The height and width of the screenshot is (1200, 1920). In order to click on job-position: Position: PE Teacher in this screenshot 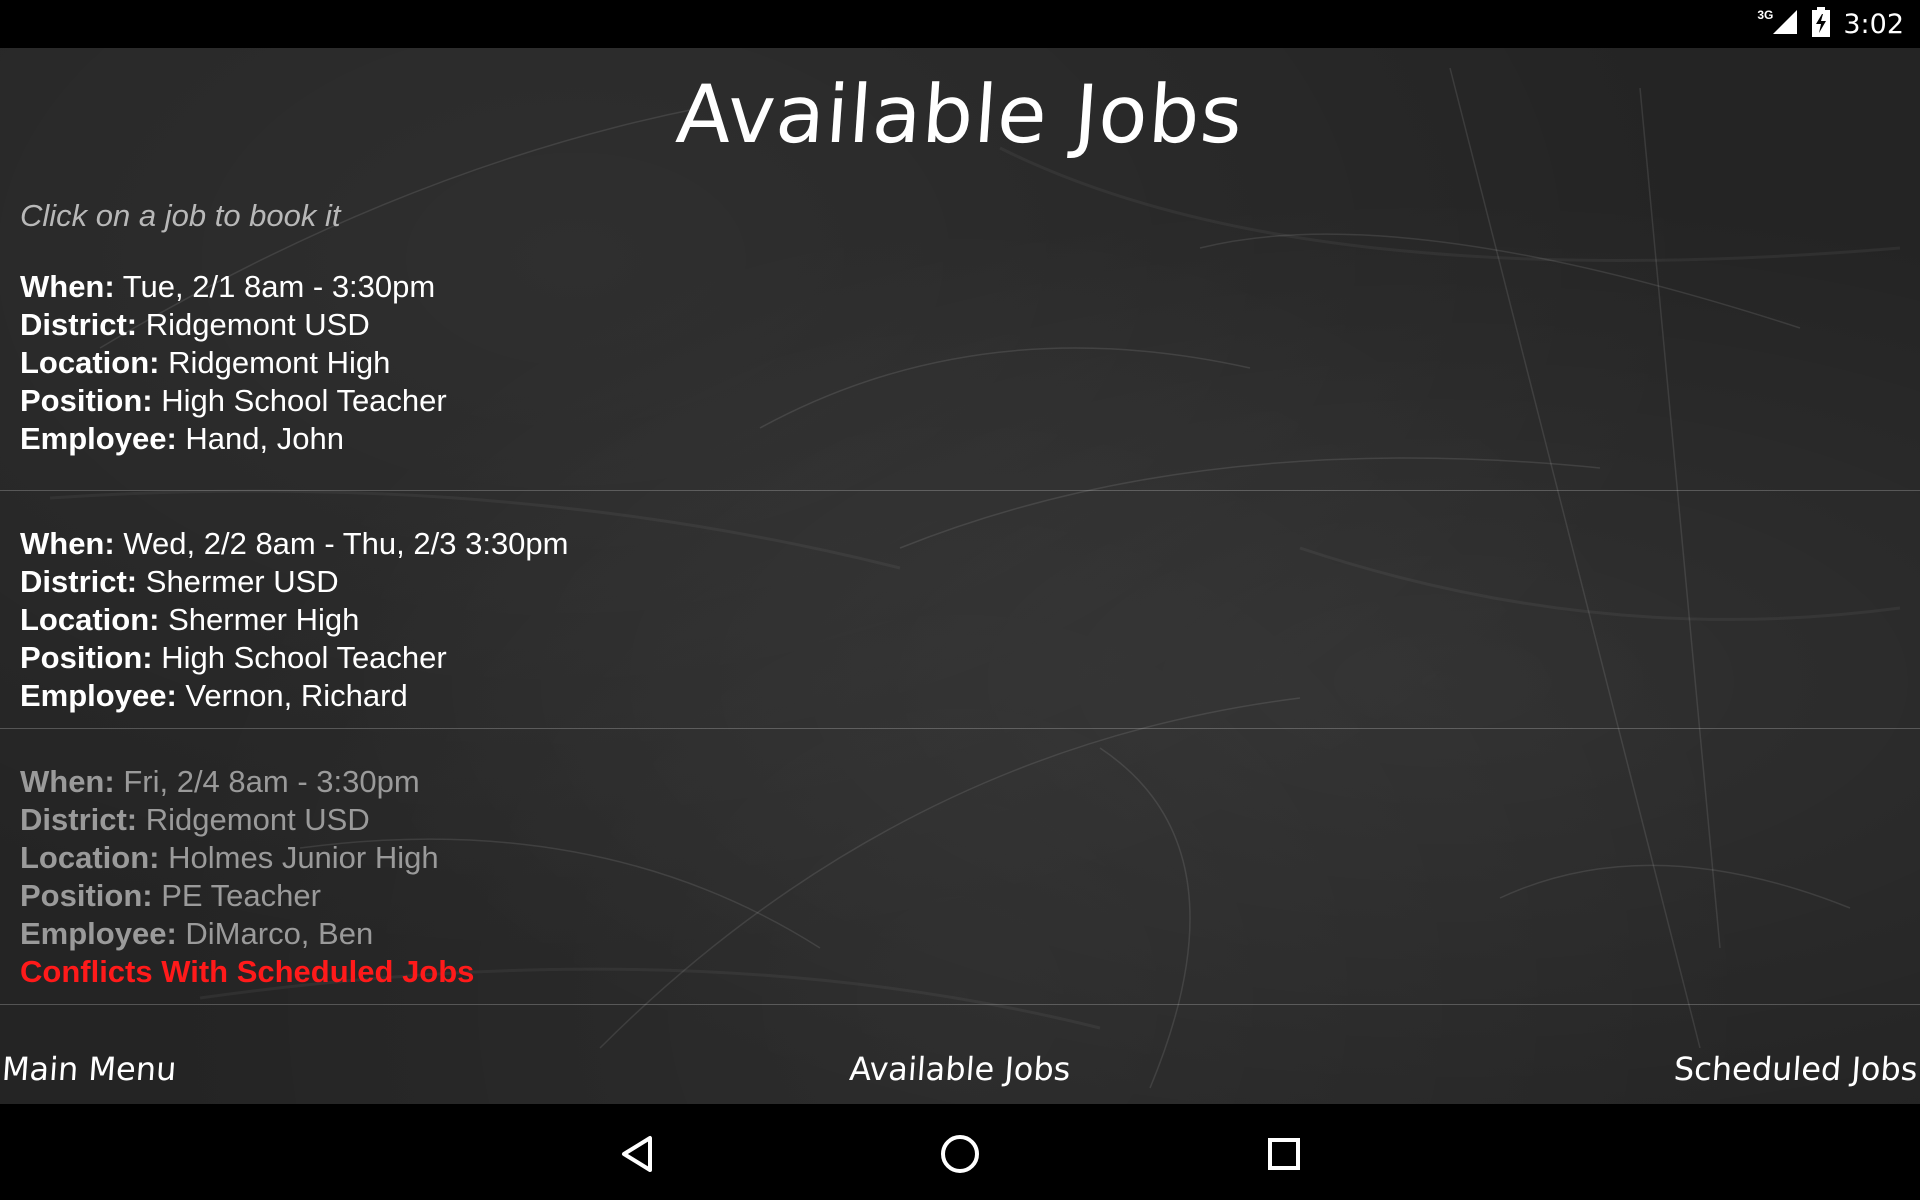, I will do `click(170, 896)`.